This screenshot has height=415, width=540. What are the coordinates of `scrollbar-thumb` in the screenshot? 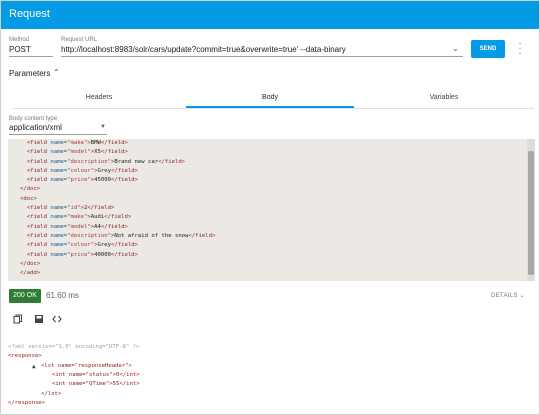 It's located at (531, 213).